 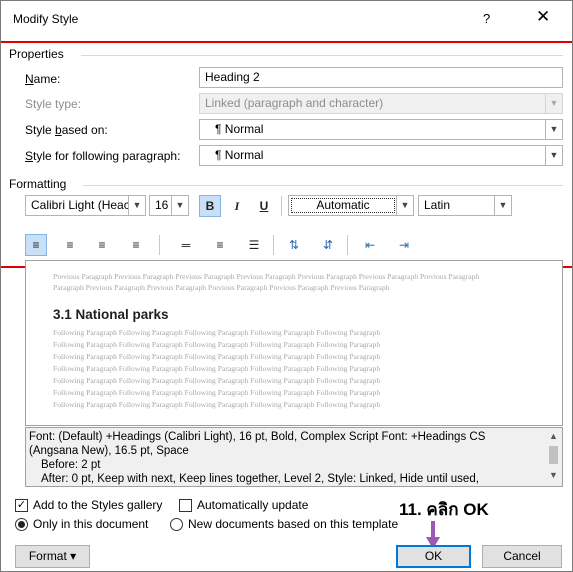 I want to click on decrease-paragraph-spacing-icon: ⇵, so click(x=328, y=245).